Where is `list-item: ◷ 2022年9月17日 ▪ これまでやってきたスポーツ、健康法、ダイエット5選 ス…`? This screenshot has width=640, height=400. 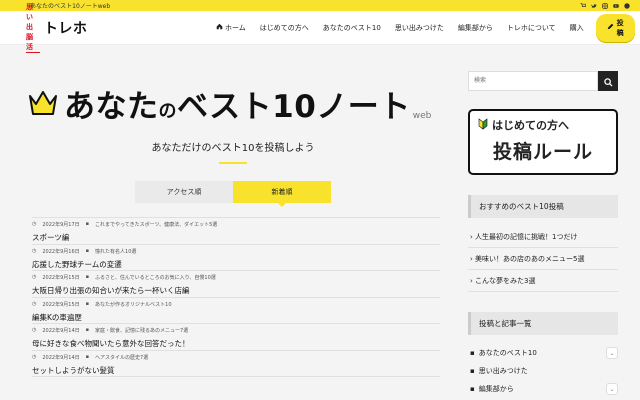 list-item: ◷ 2022年9月17日 ▪ これまでやってきたスポーツ、健康法、ダイエット5選 ス… is located at coordinates (236, 231).